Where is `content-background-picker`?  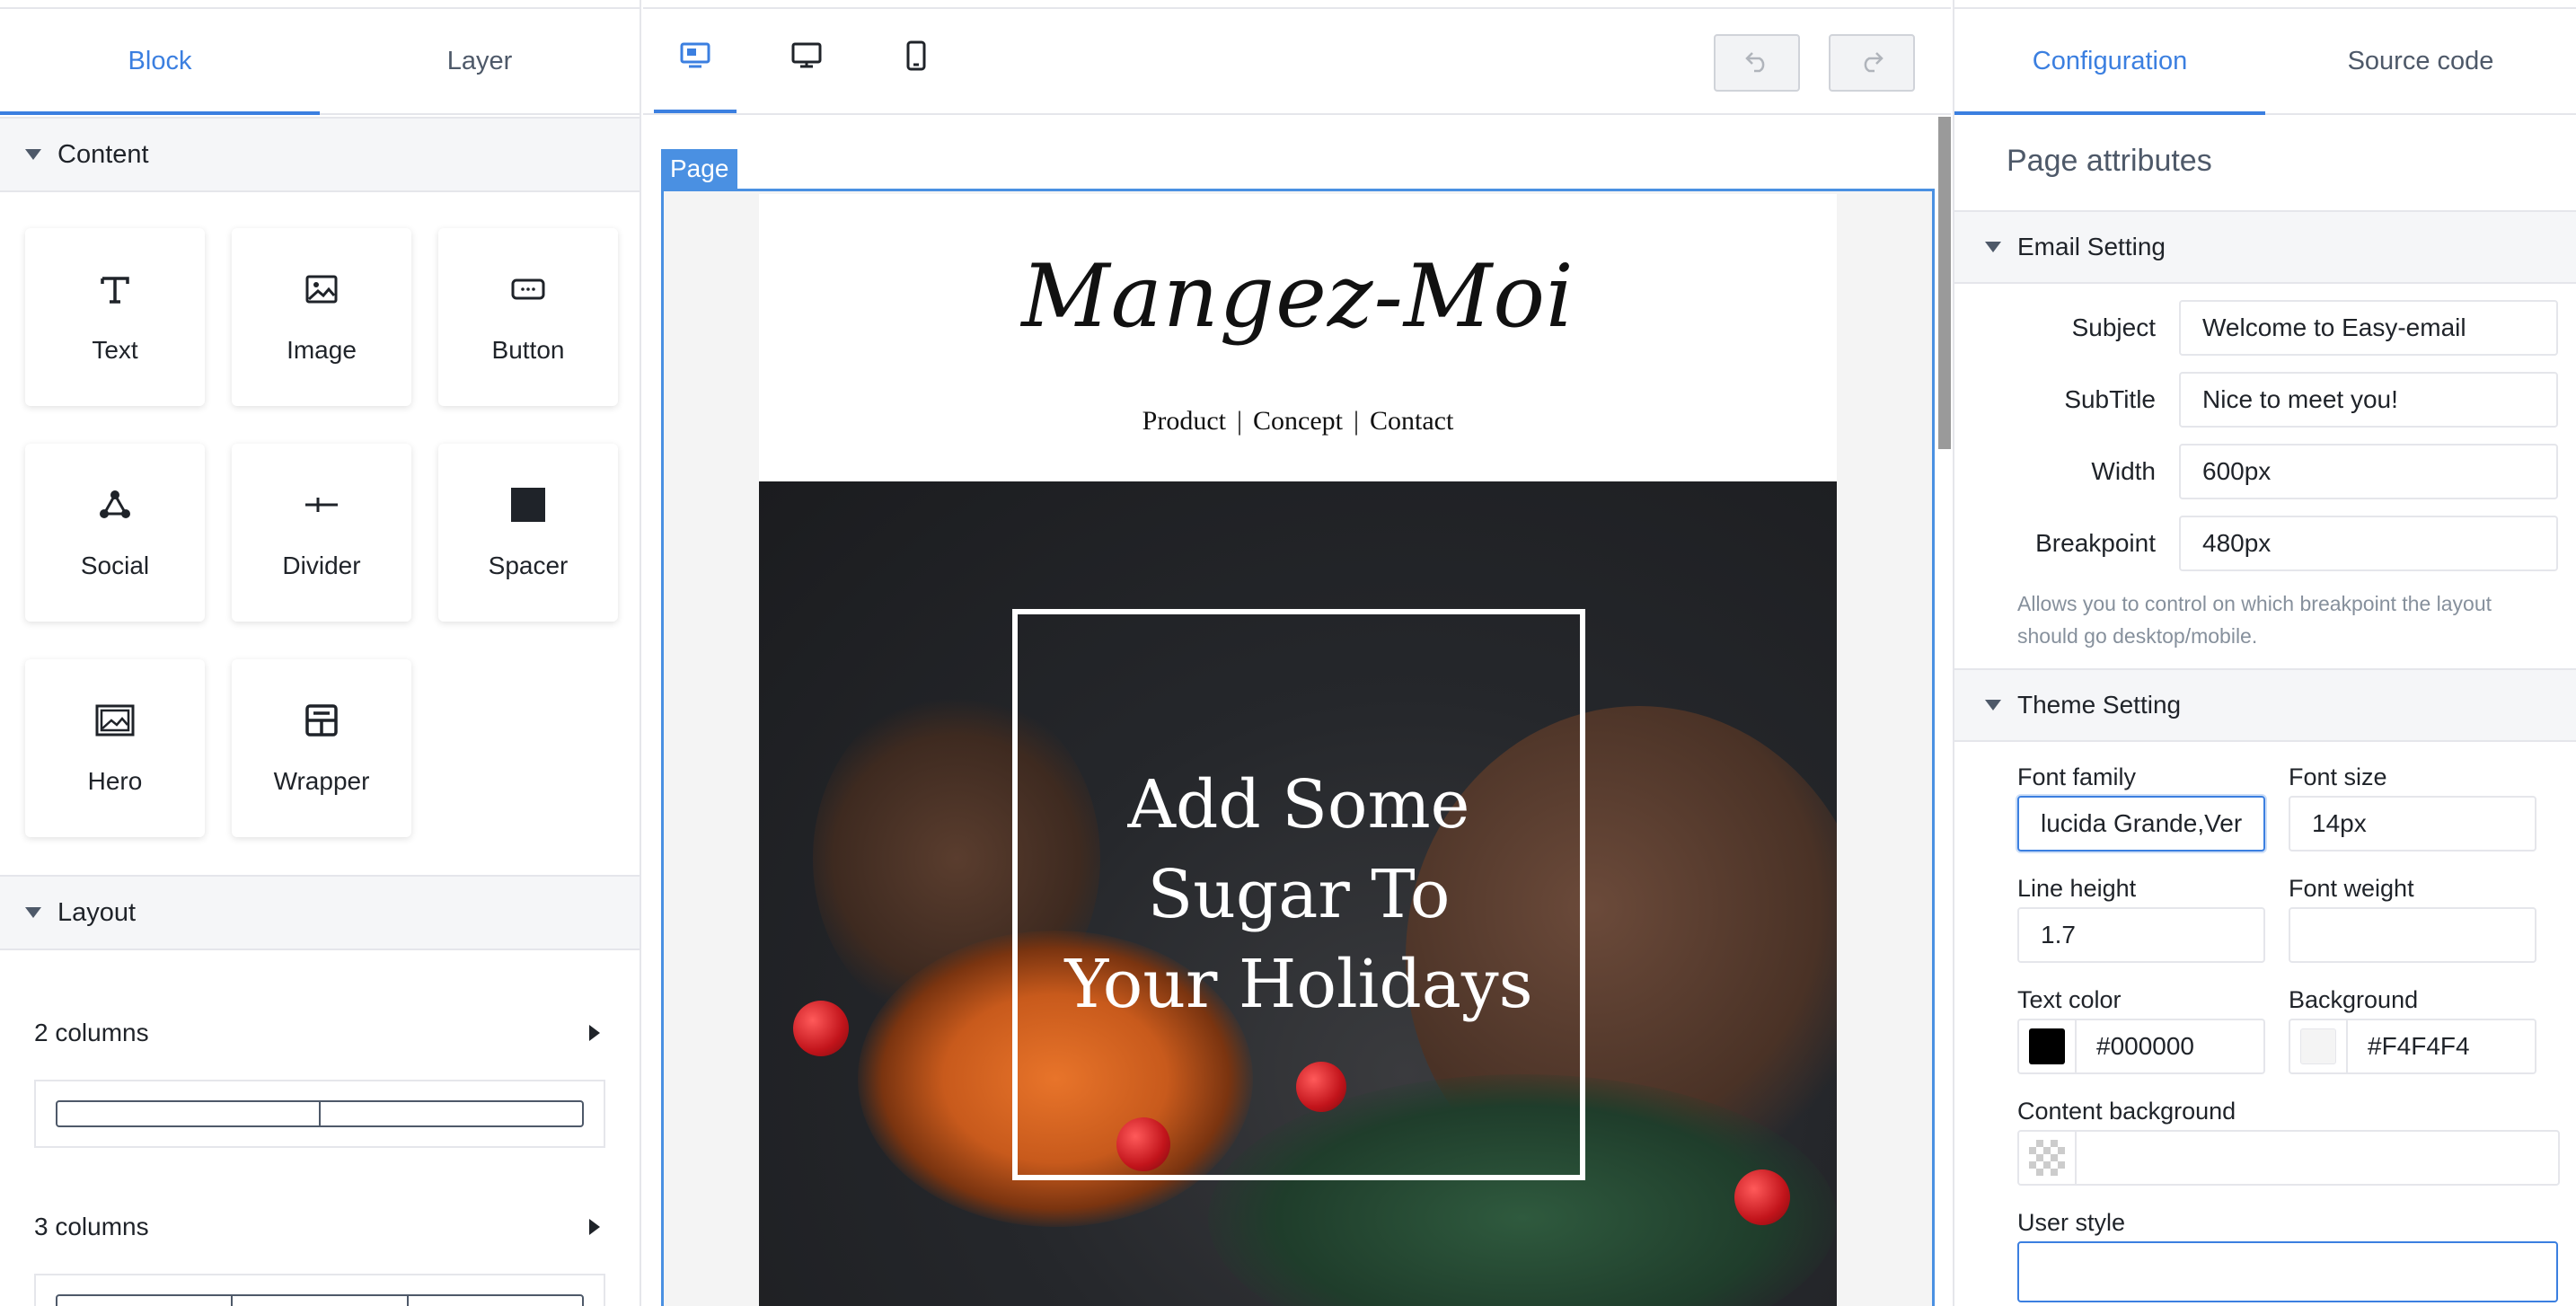
content-background-picker is located at coordinates (2288, 1158).